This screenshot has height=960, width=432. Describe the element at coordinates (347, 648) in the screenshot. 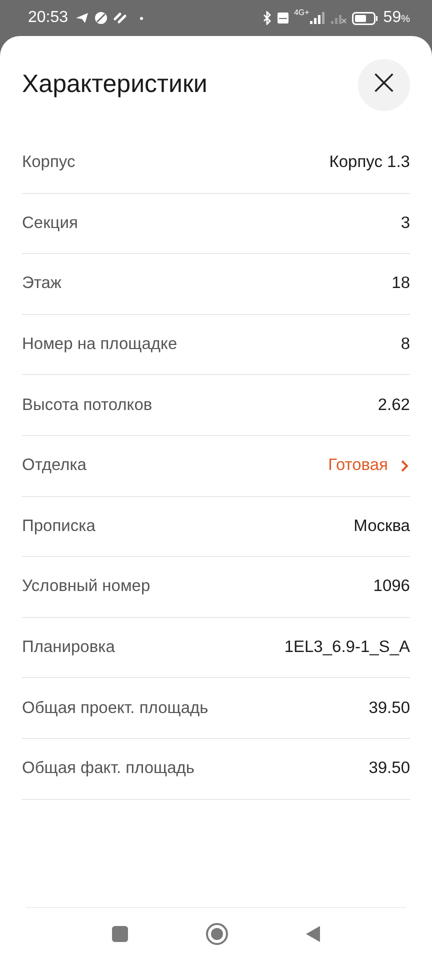

I see `property-value: 1EL3_6.9-1_S_A` at that location.